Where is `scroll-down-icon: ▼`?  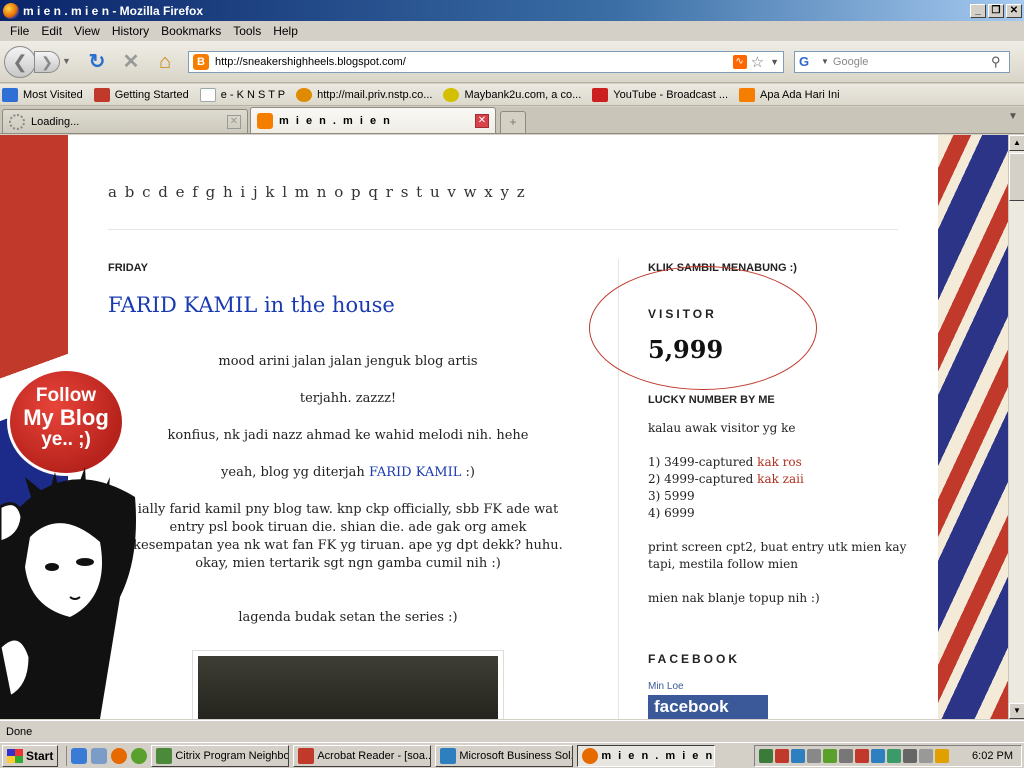 scroll-down-icon: ▼ is located at coordinates (1016, 711).